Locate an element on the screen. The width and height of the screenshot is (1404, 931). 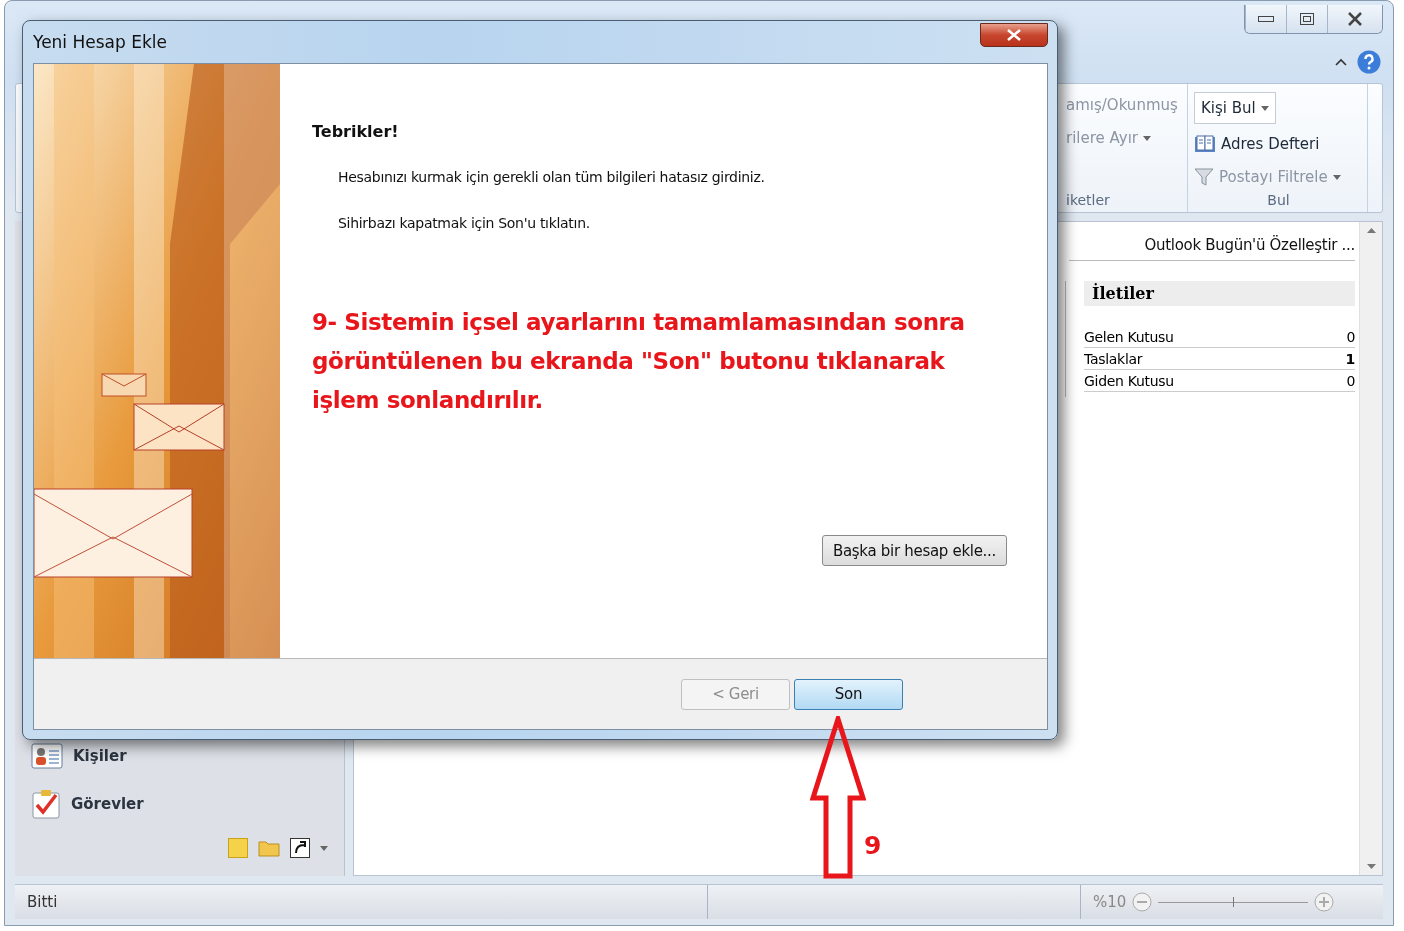
nav-label: Kişiler is located at coordinates (100, 756).